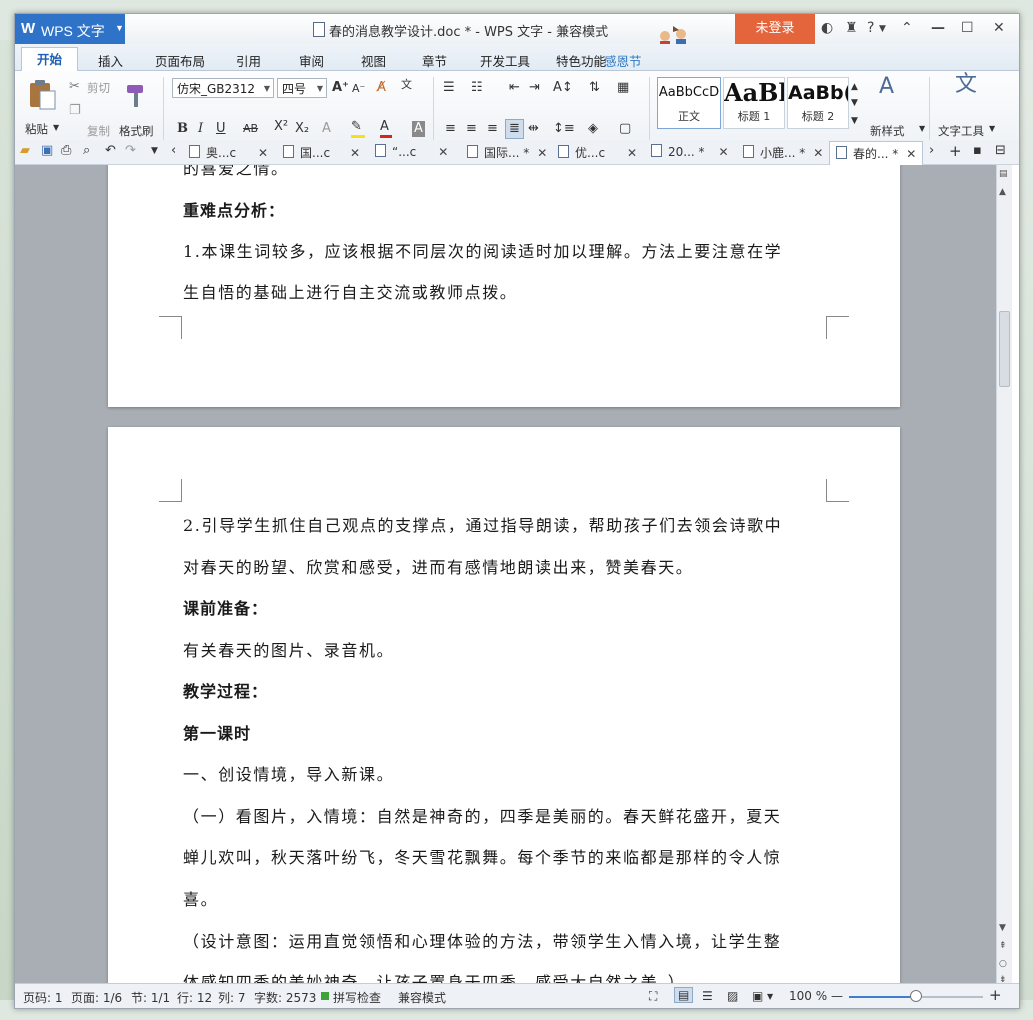 This screenshot has width=1033, height=1020. What do you see at coordinates (477, 88) in the screenshot?
I see `numbering-icon: ☷` at bounding box center [477, 88].